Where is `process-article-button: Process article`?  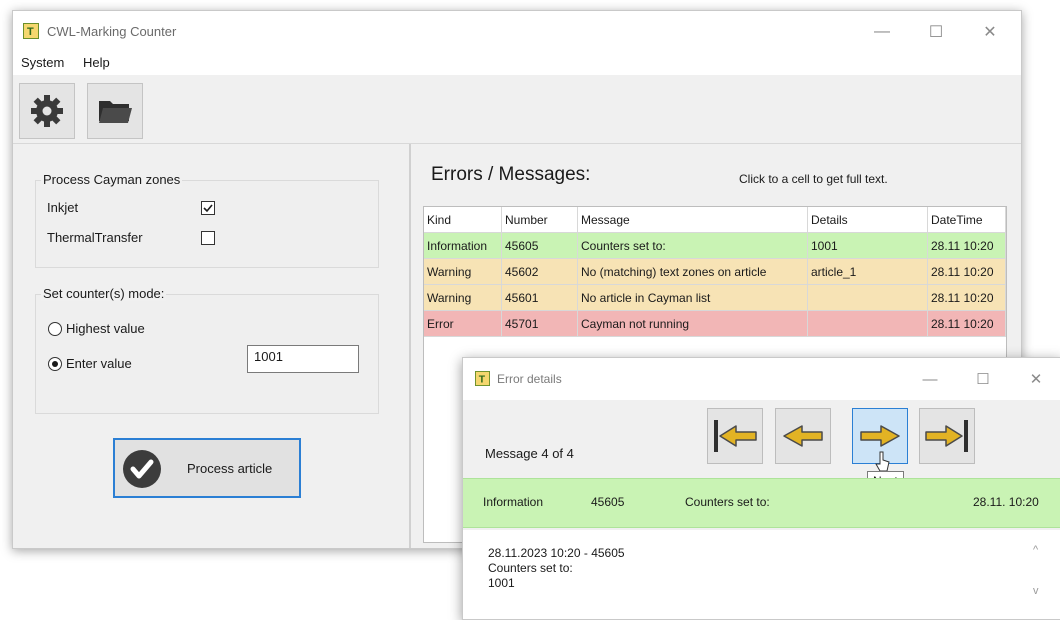
process-article-button: Process article is located at coordinates (207, 468).